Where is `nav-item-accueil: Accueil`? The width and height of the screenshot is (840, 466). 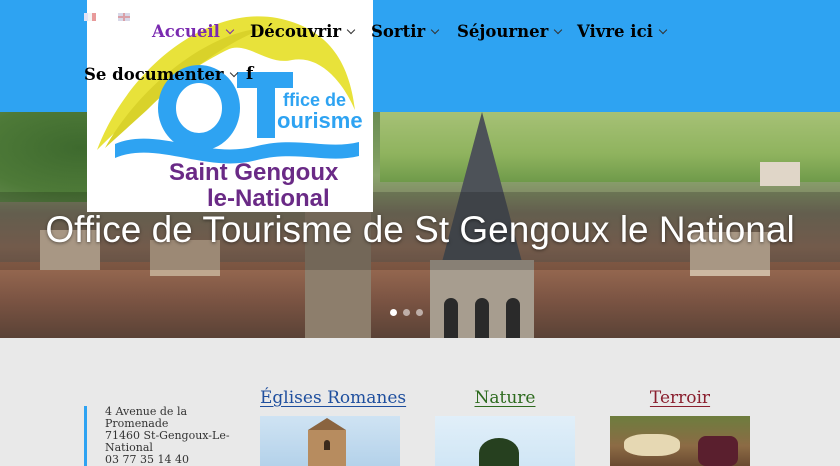
nav-item-accueil: Accueil is located at coordinates (193, 31).